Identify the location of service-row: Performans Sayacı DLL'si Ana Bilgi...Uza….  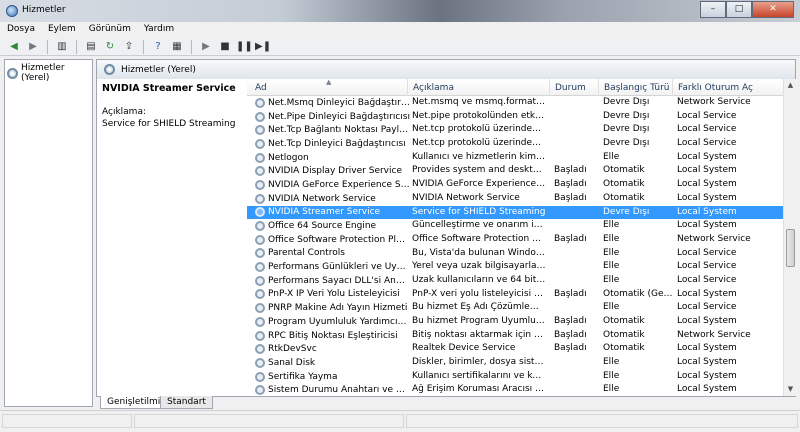
(515, 281).